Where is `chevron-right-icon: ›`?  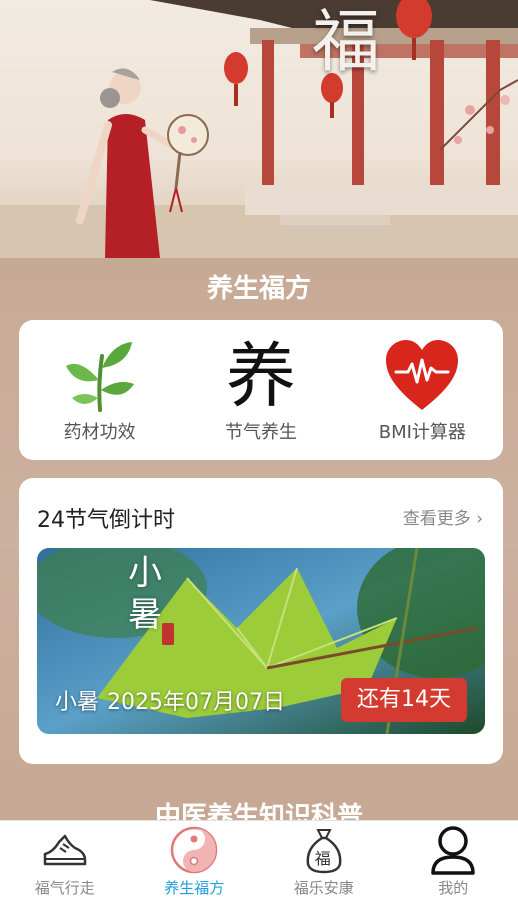
chevron-right-icon: › is located at coordinates (479, 519).